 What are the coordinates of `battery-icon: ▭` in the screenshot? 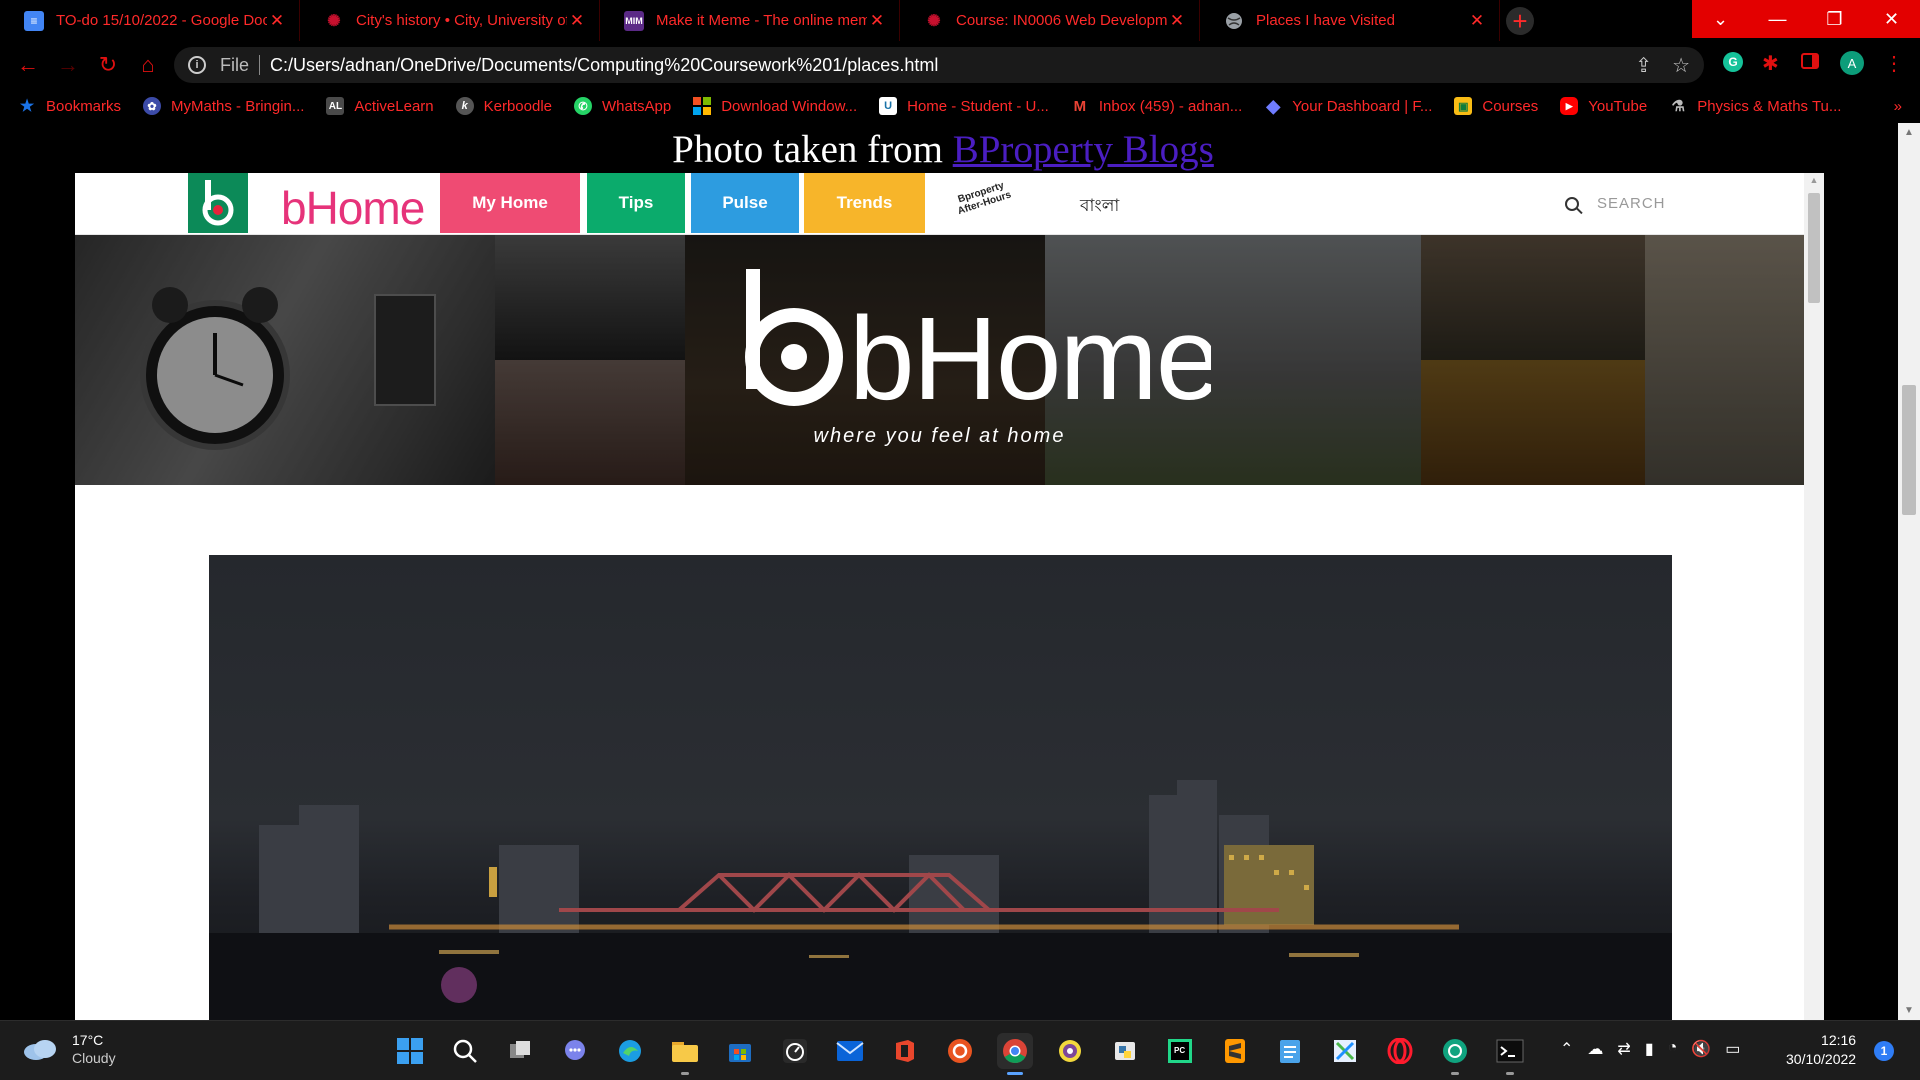 It's located at (1732, 1049).